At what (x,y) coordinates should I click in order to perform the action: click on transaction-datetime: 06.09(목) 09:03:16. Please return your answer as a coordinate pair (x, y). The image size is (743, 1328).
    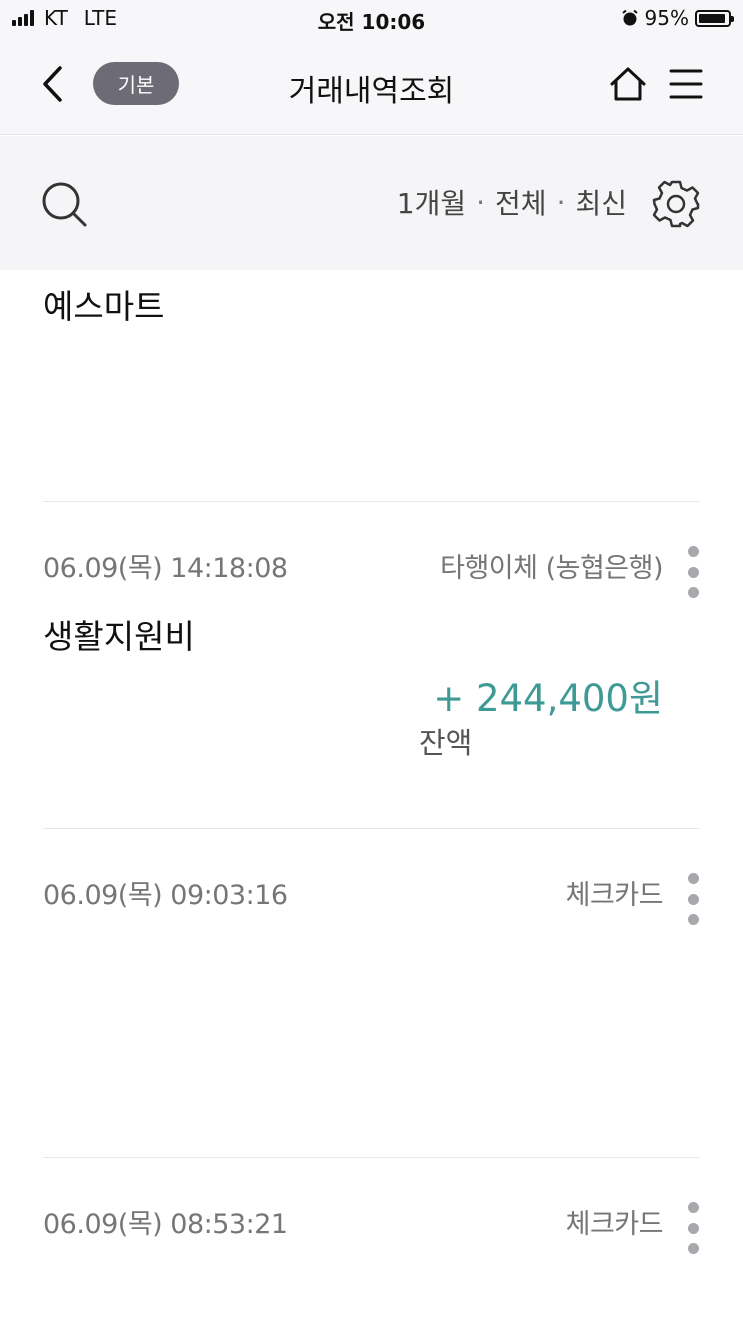
    Looking at the image, I should click on (165, 895).